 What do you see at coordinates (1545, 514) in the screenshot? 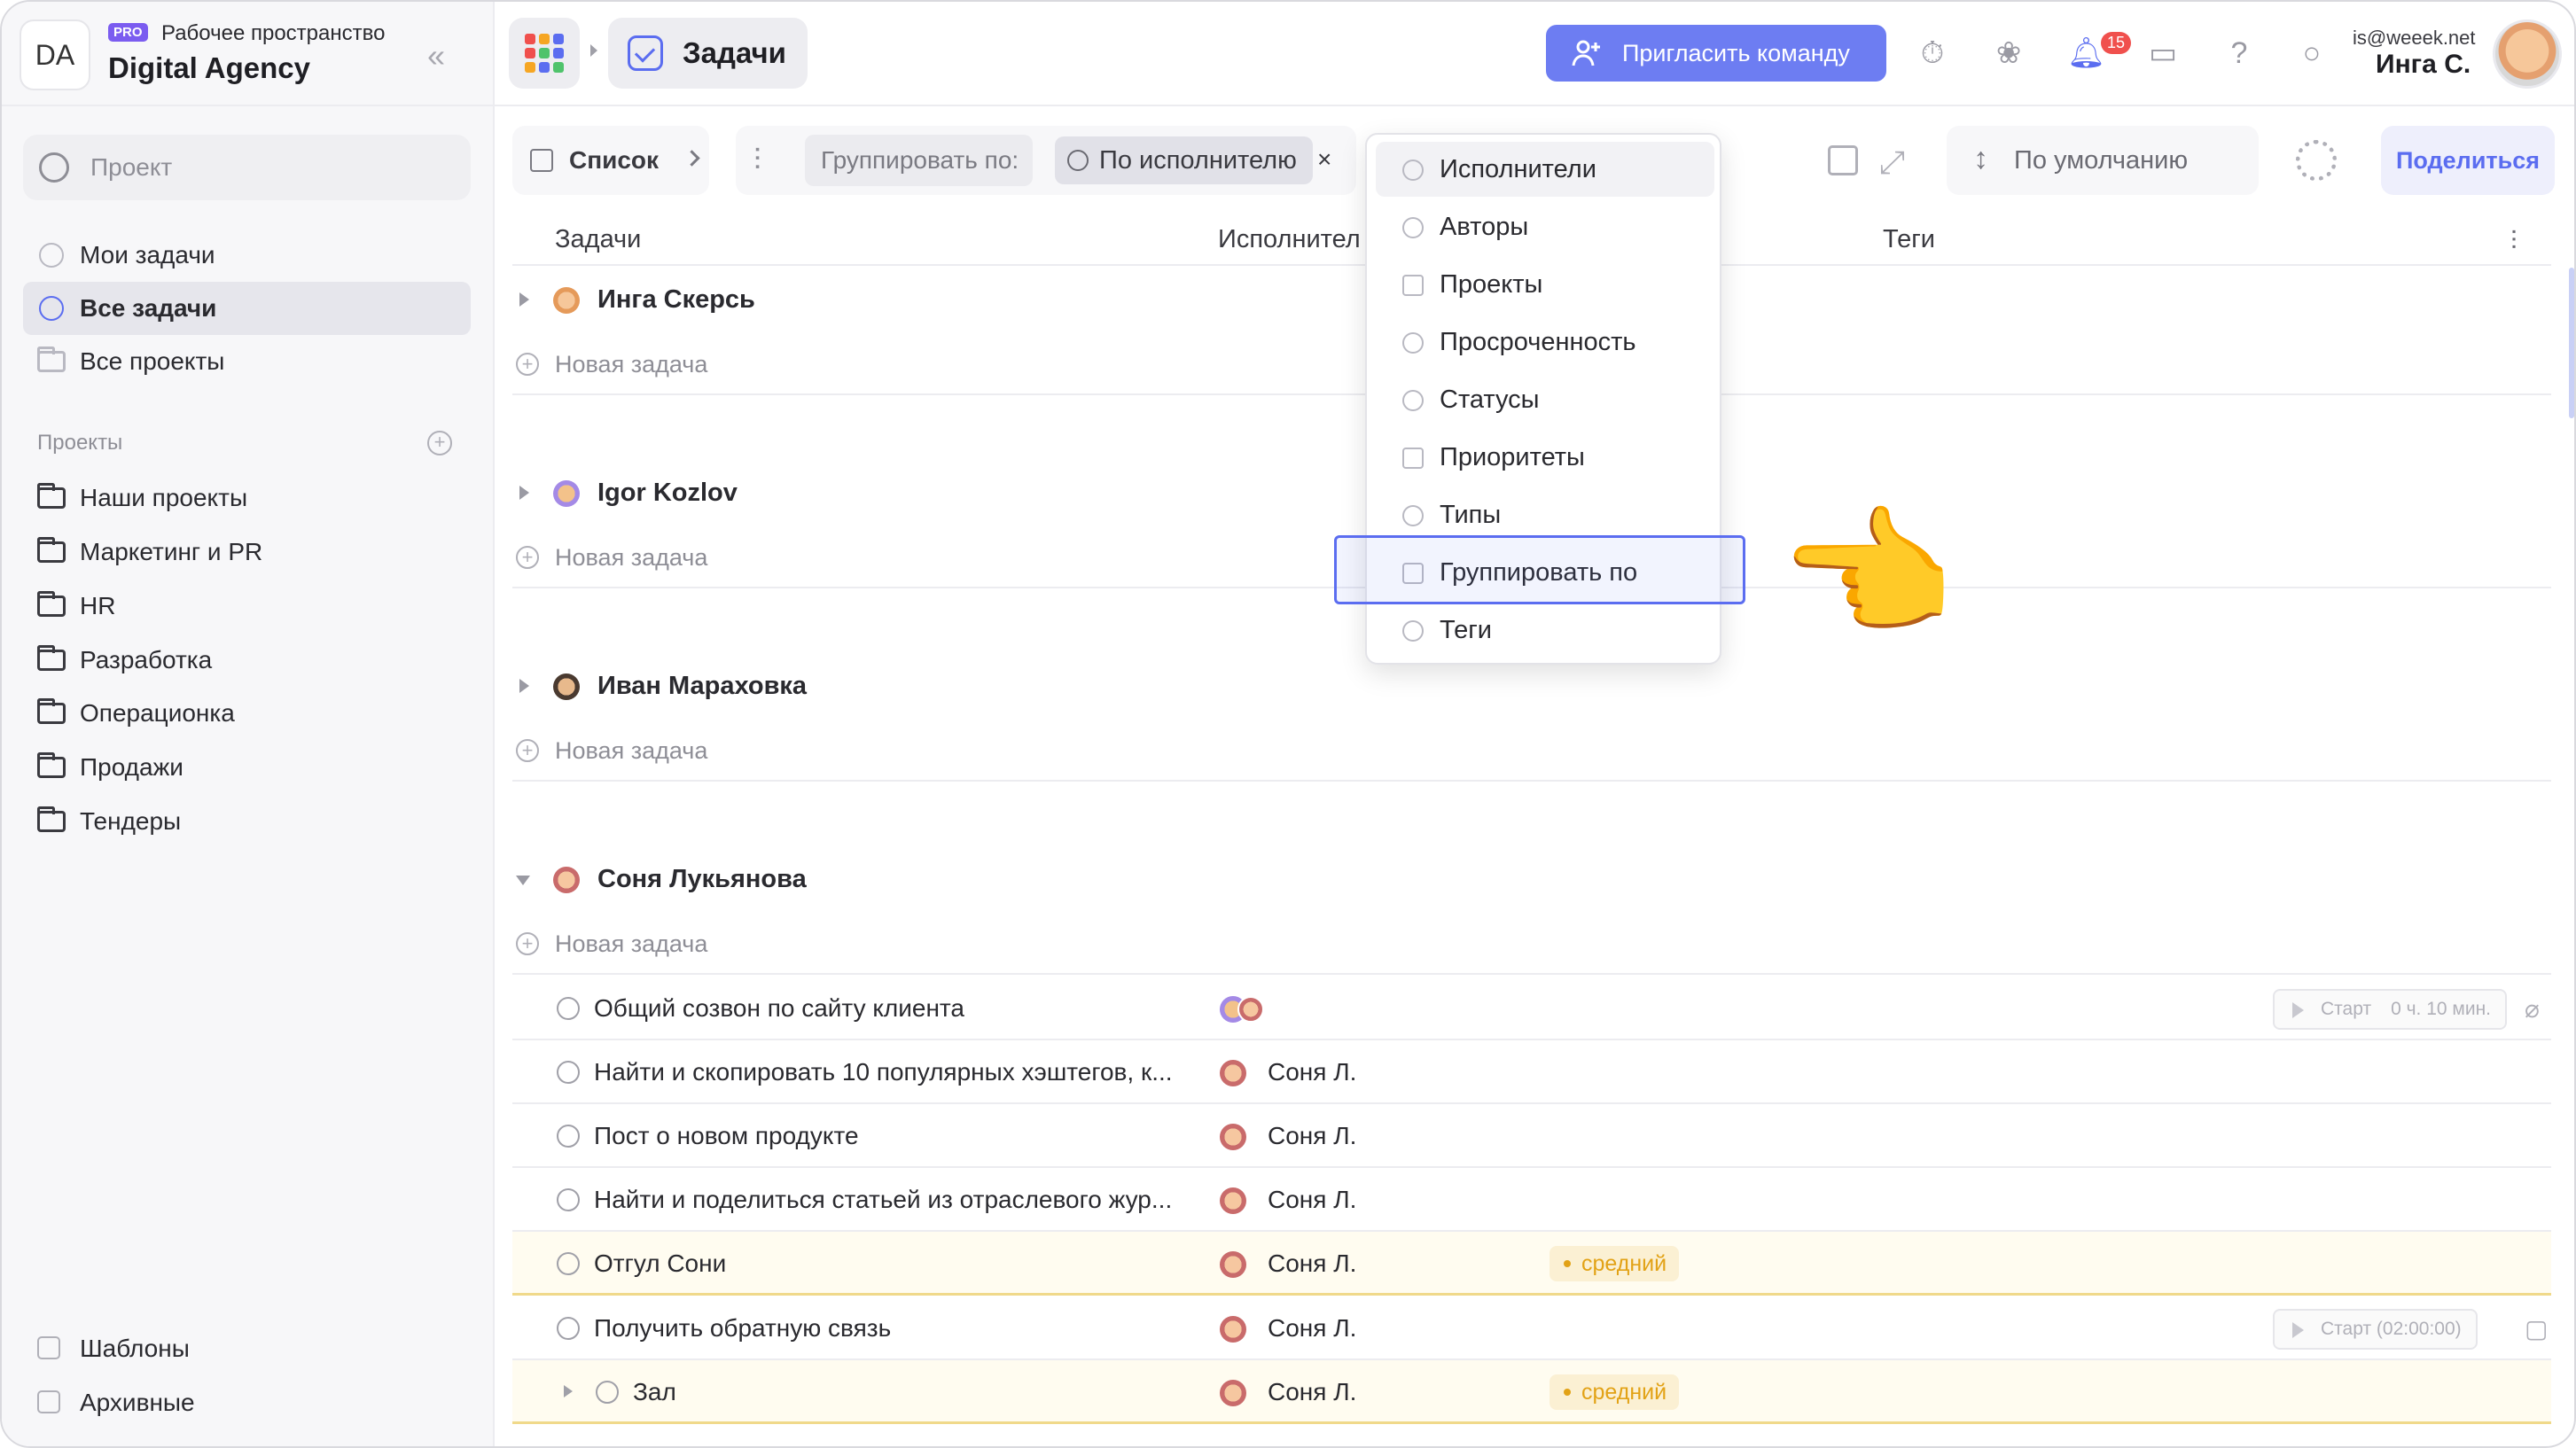
I see `dropdown-item-types: Типы` at bounding box center [1545, 514].